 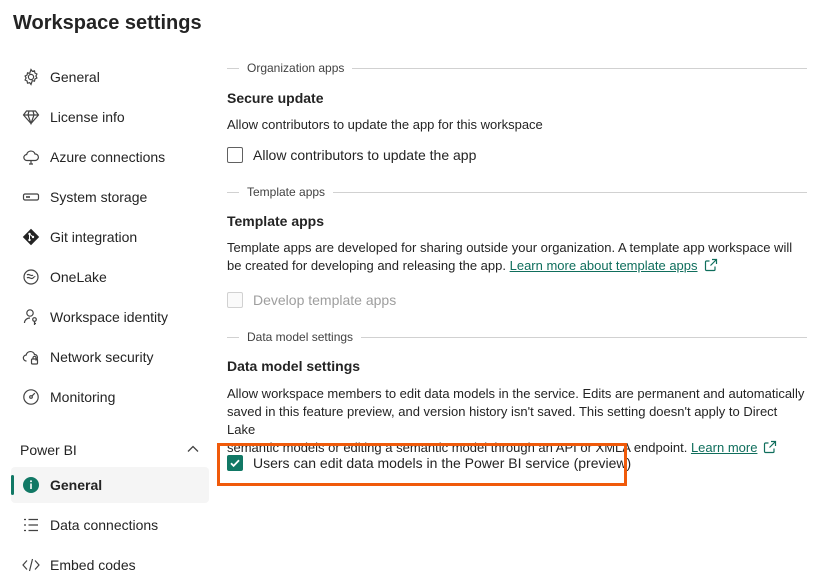 I want to click on monitoring-icon, so click(x=31, y=397).